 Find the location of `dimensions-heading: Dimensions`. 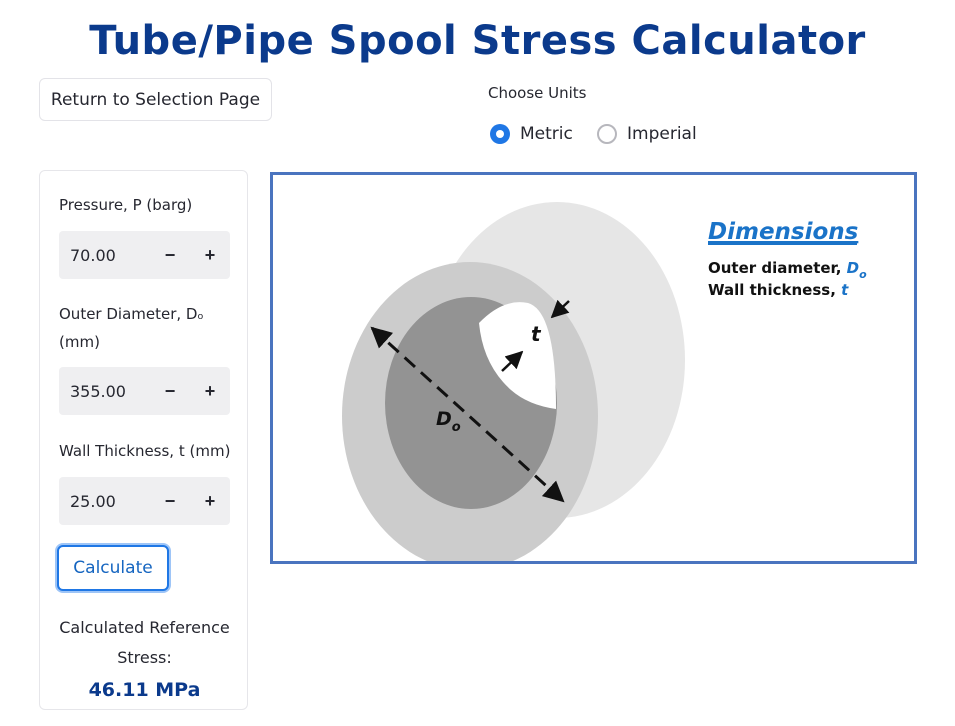

dimensions-heading: Dimensions is located at coordinates (783, 232).